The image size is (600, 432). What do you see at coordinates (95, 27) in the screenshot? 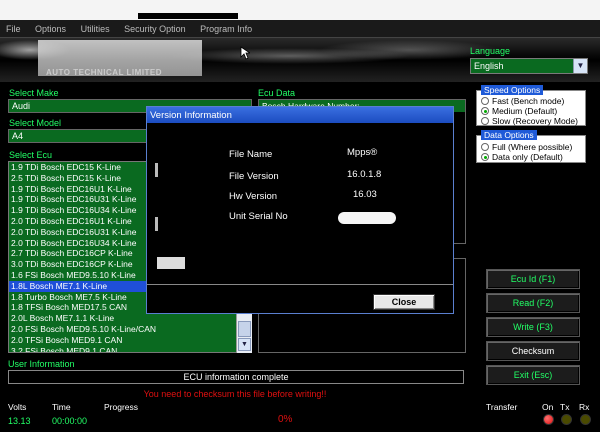
I see `menu-utilities: Utilities` at bounding box center [95, 27].